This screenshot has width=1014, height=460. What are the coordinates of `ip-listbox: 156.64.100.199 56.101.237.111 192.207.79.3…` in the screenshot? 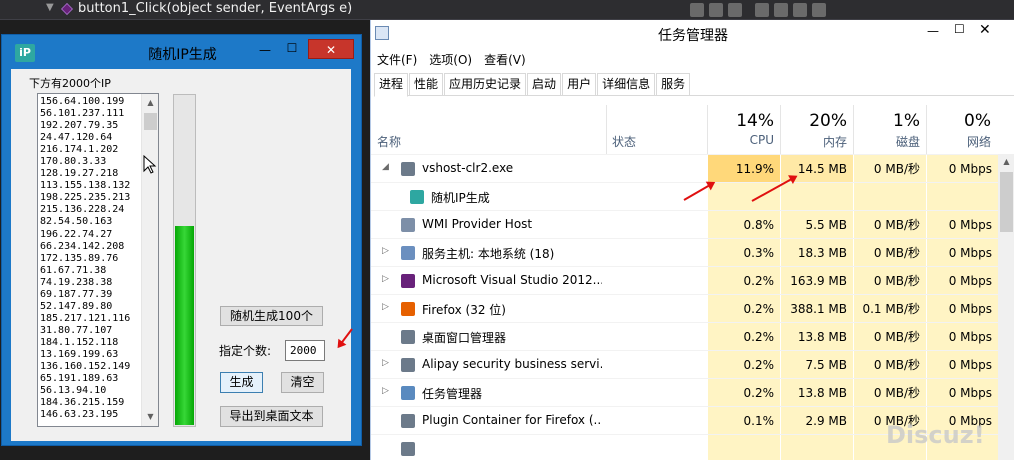 It's located at (98, 260).